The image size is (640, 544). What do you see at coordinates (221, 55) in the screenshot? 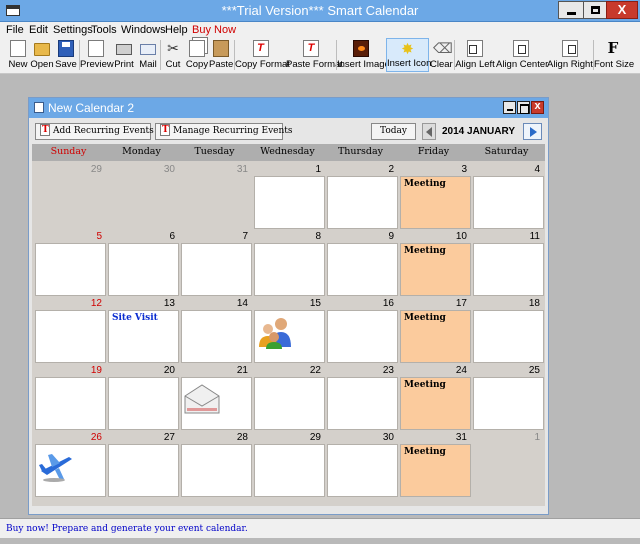
I see `paste-button: Paste` at bounding box center [221, 55].